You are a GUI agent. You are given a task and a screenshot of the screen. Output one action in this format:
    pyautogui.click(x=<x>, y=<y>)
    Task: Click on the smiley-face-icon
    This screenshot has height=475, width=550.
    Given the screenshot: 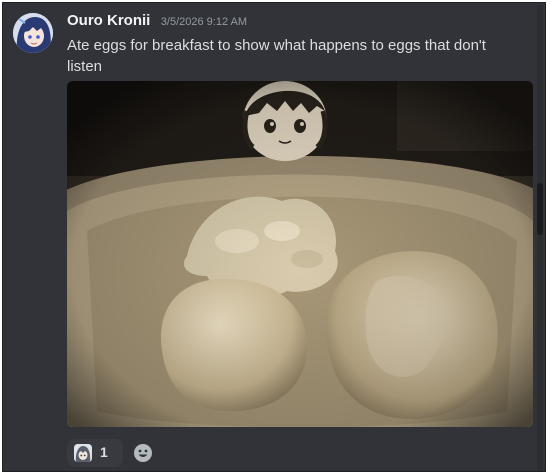 What is the action you would take?
    pyautogui.click(x=143, y=453)
    